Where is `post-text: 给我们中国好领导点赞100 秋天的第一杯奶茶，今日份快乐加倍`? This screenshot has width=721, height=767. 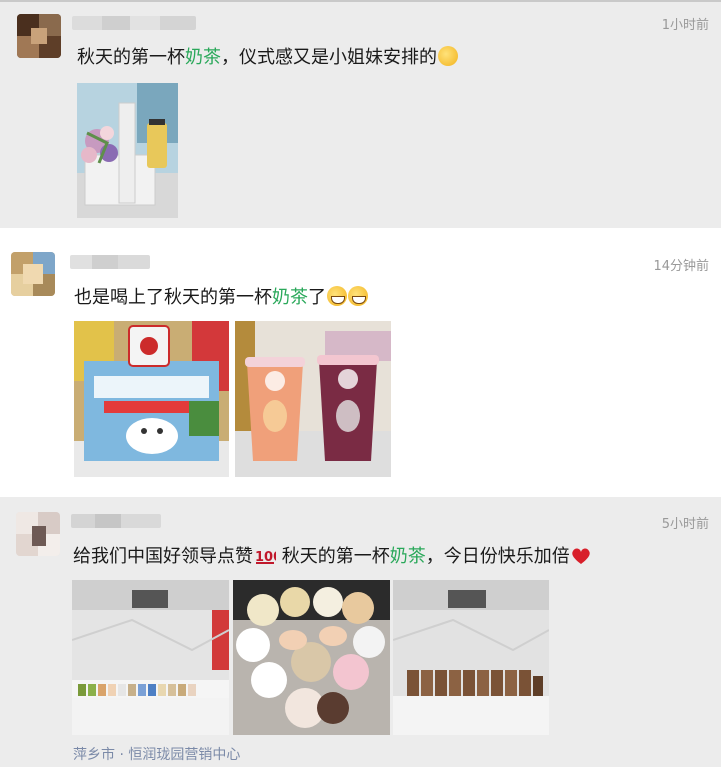 post-text: 给我们中国好领导点赞100 秋天的第一杯奶茶，今日份快乐加倍 is located at coordinates (332, 557).